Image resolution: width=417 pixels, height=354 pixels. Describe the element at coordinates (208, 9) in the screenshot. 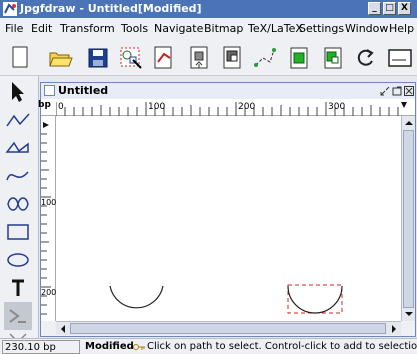

I see `title-bar: Jpgfdraw - Untitled[Modified] _ □ X` at that location.